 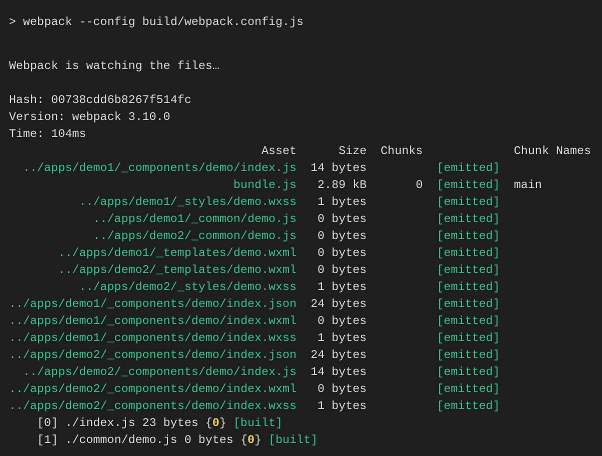 What do you see at coordinates (195, 219) in the screenshot?
I see `asset-path: ../apps/demo1/_common/demo.js` at bounding box center [195, 219].